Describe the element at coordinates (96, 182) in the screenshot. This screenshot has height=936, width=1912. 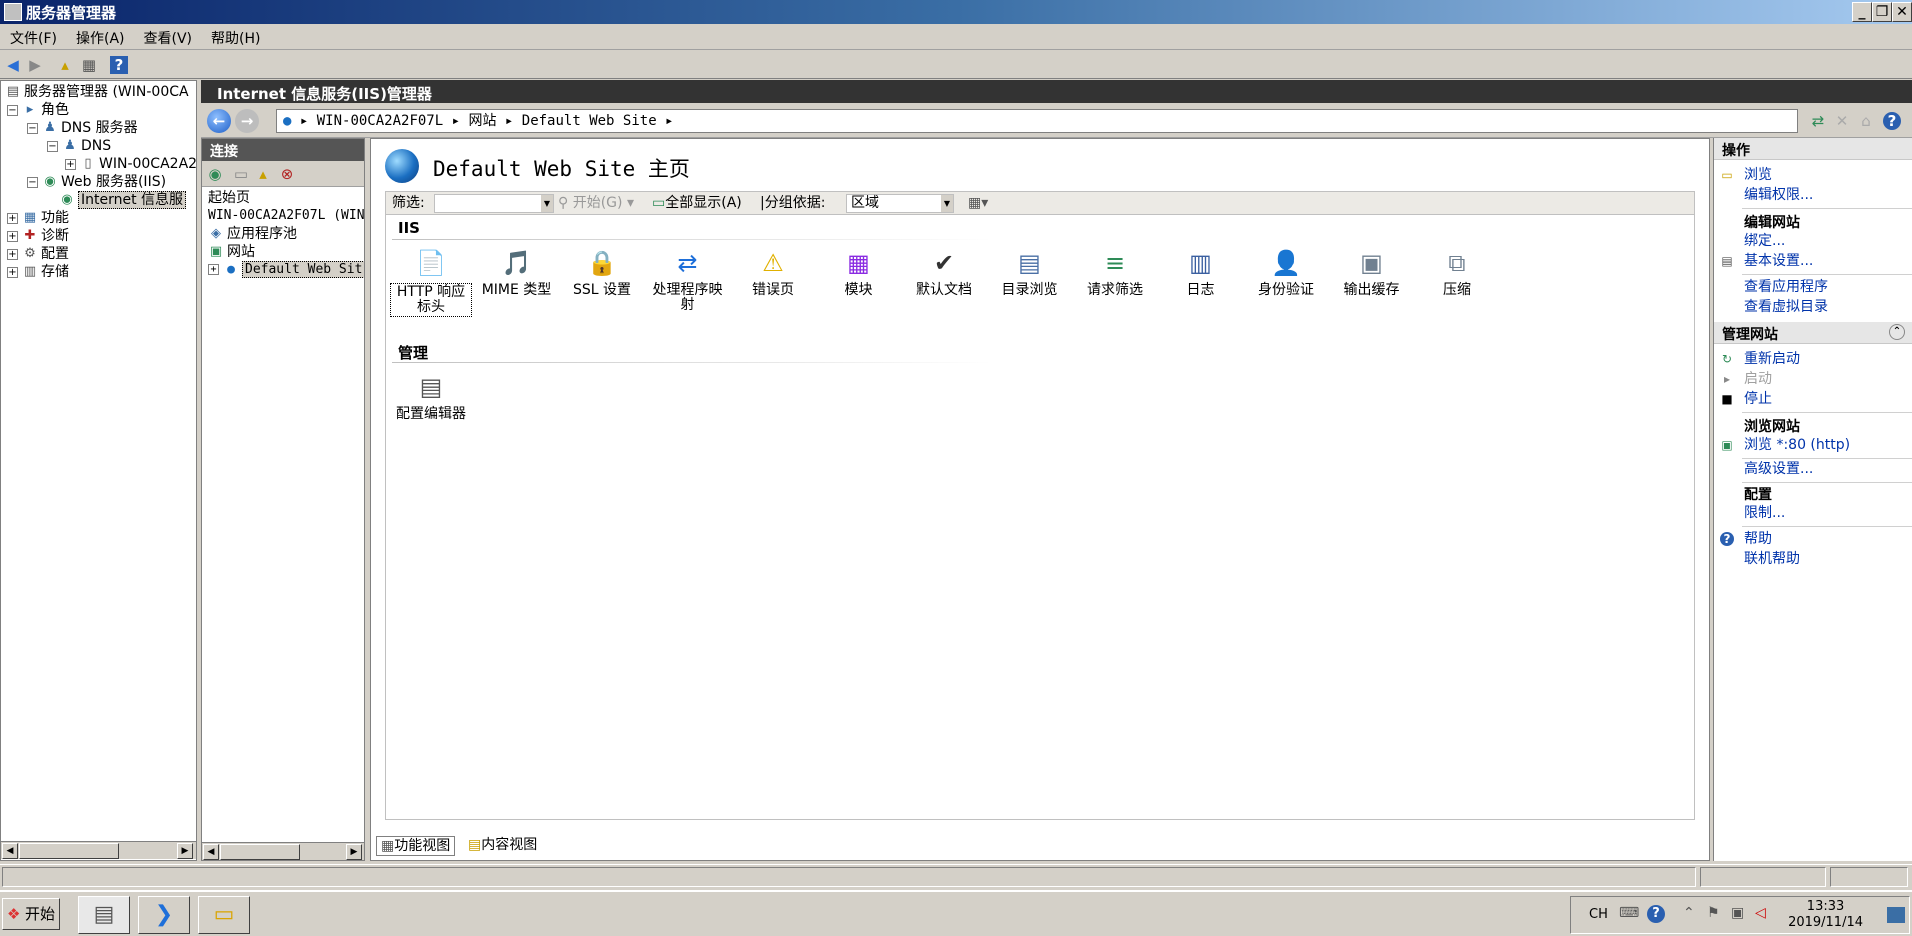
I see `tree-web-server: − ◉ Web 服务器(IIS)` at that location.